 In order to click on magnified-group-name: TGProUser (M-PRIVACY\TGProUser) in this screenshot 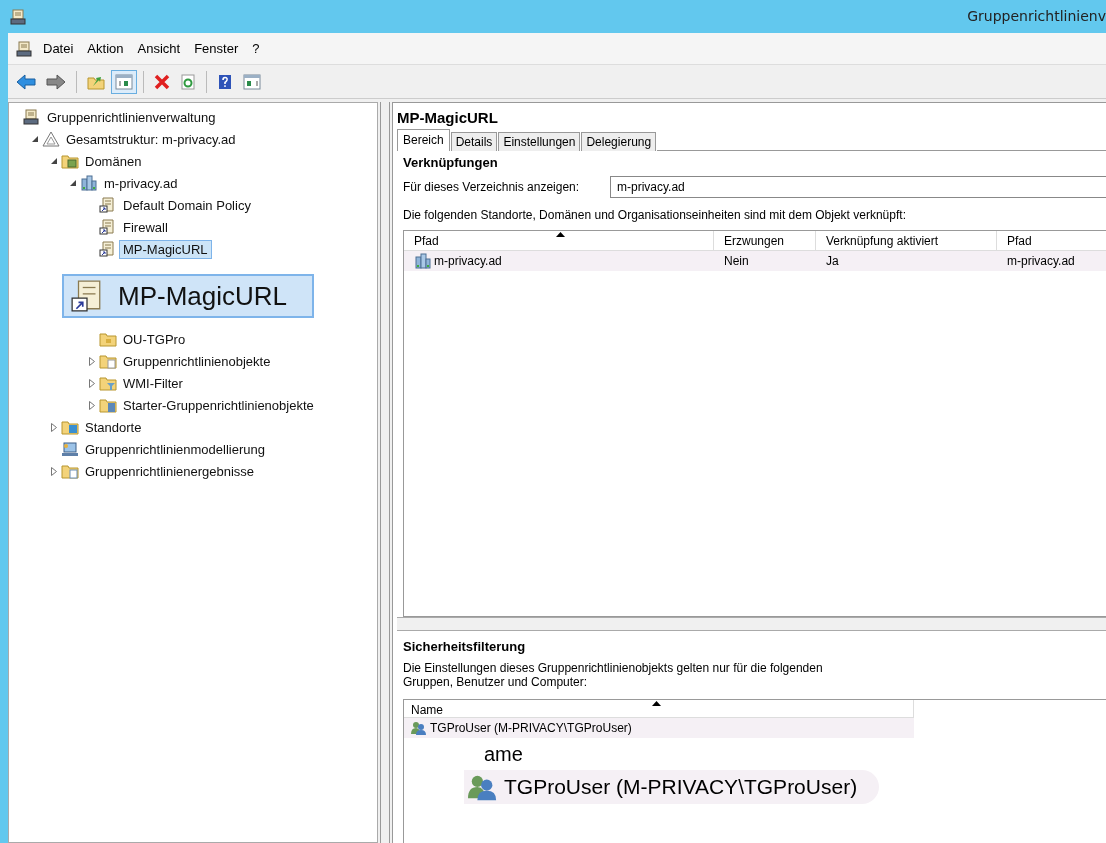, I will do `click(681, 787)`.